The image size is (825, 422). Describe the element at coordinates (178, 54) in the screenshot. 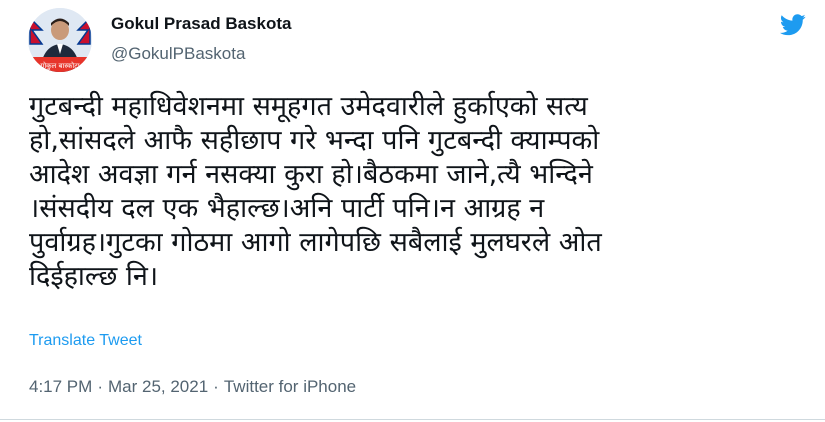

I see `author-handle: @GokulPBaskota` at that location.